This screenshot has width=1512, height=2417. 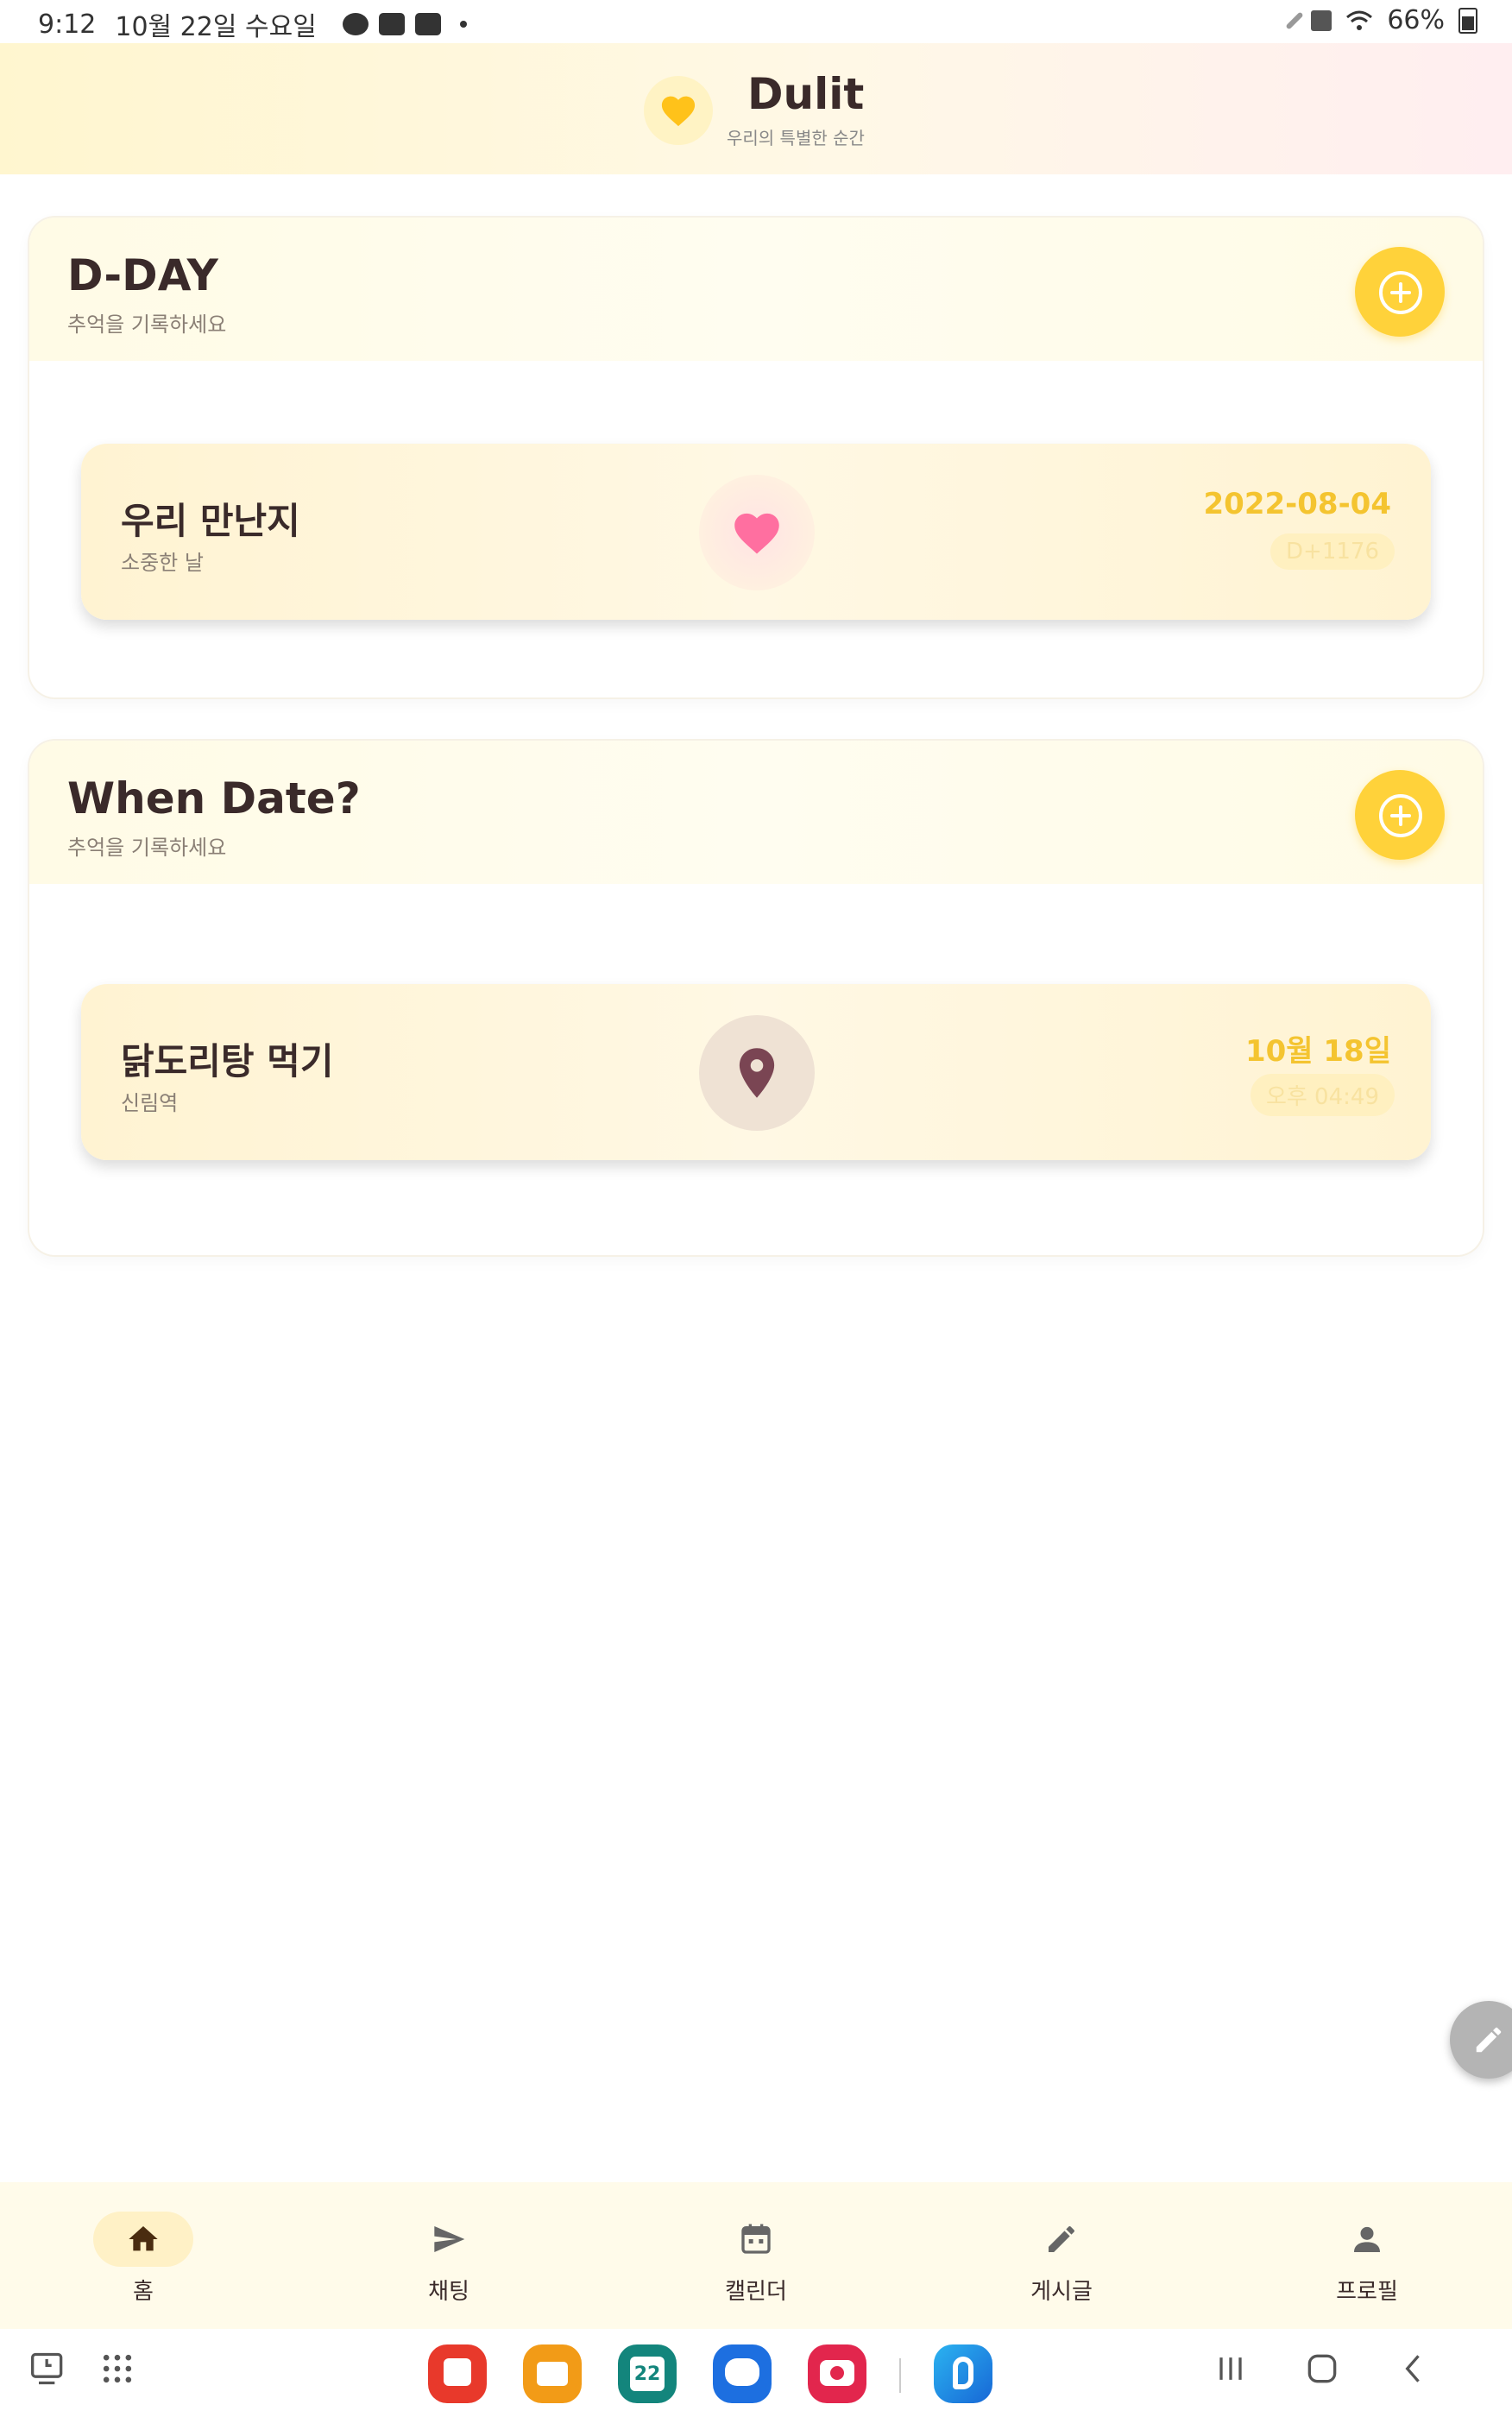 I want to click on notes-app-glyph, so click(x=458, y=2372).